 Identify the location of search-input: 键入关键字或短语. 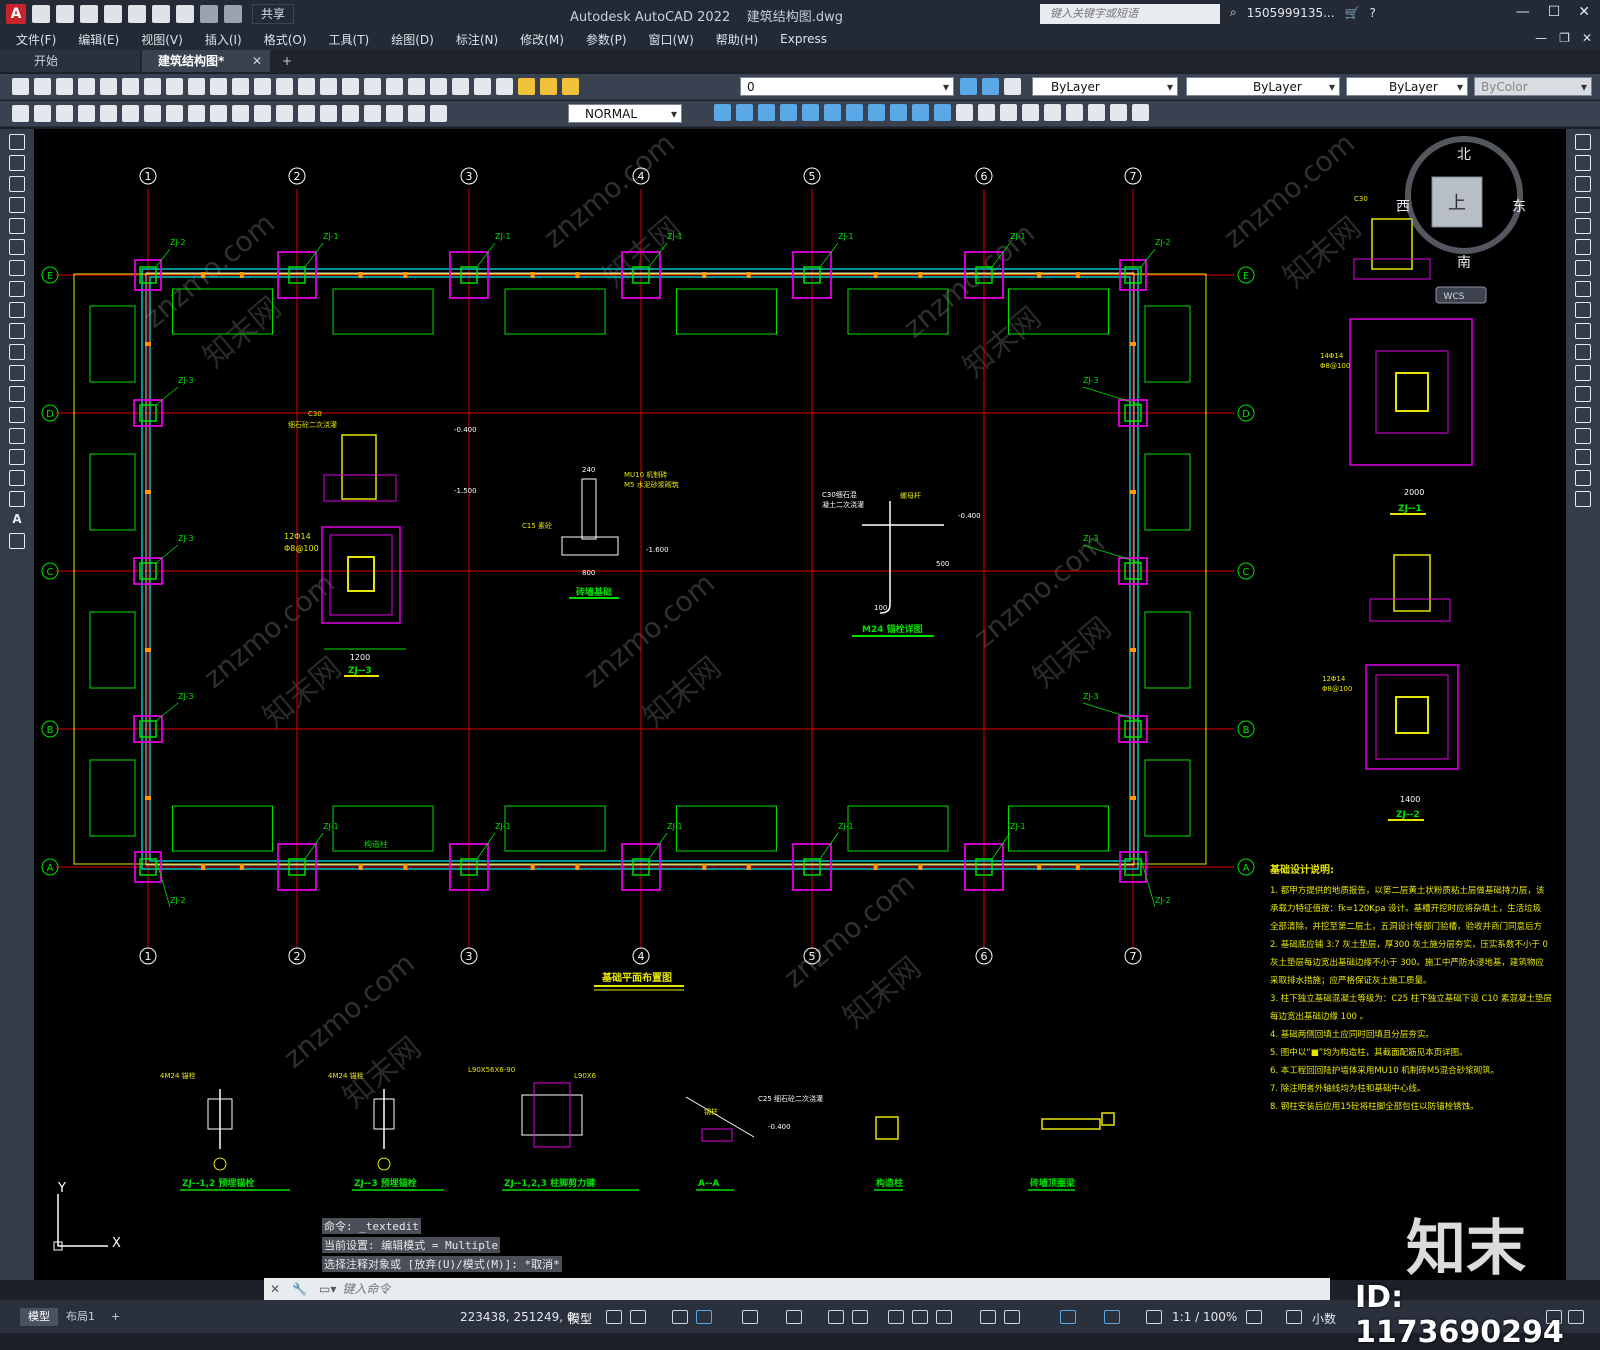
(1130, 14).